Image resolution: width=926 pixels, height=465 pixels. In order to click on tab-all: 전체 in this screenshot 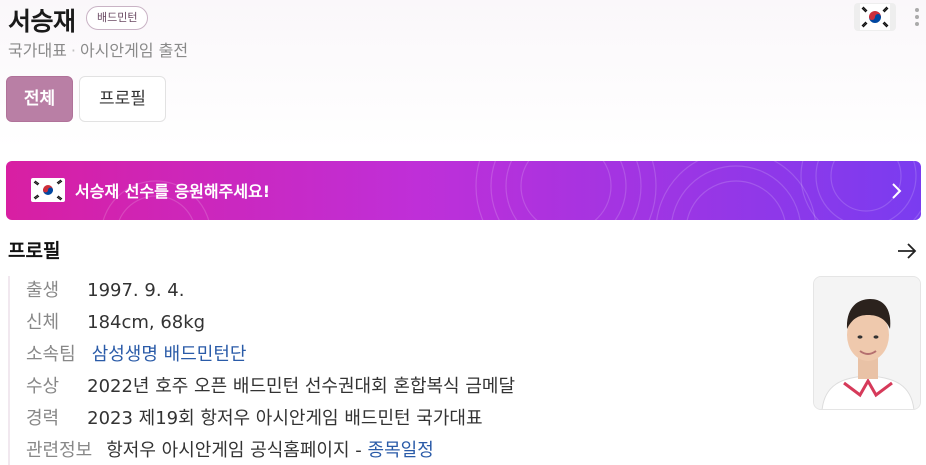, I will do `click(39, 99)`.